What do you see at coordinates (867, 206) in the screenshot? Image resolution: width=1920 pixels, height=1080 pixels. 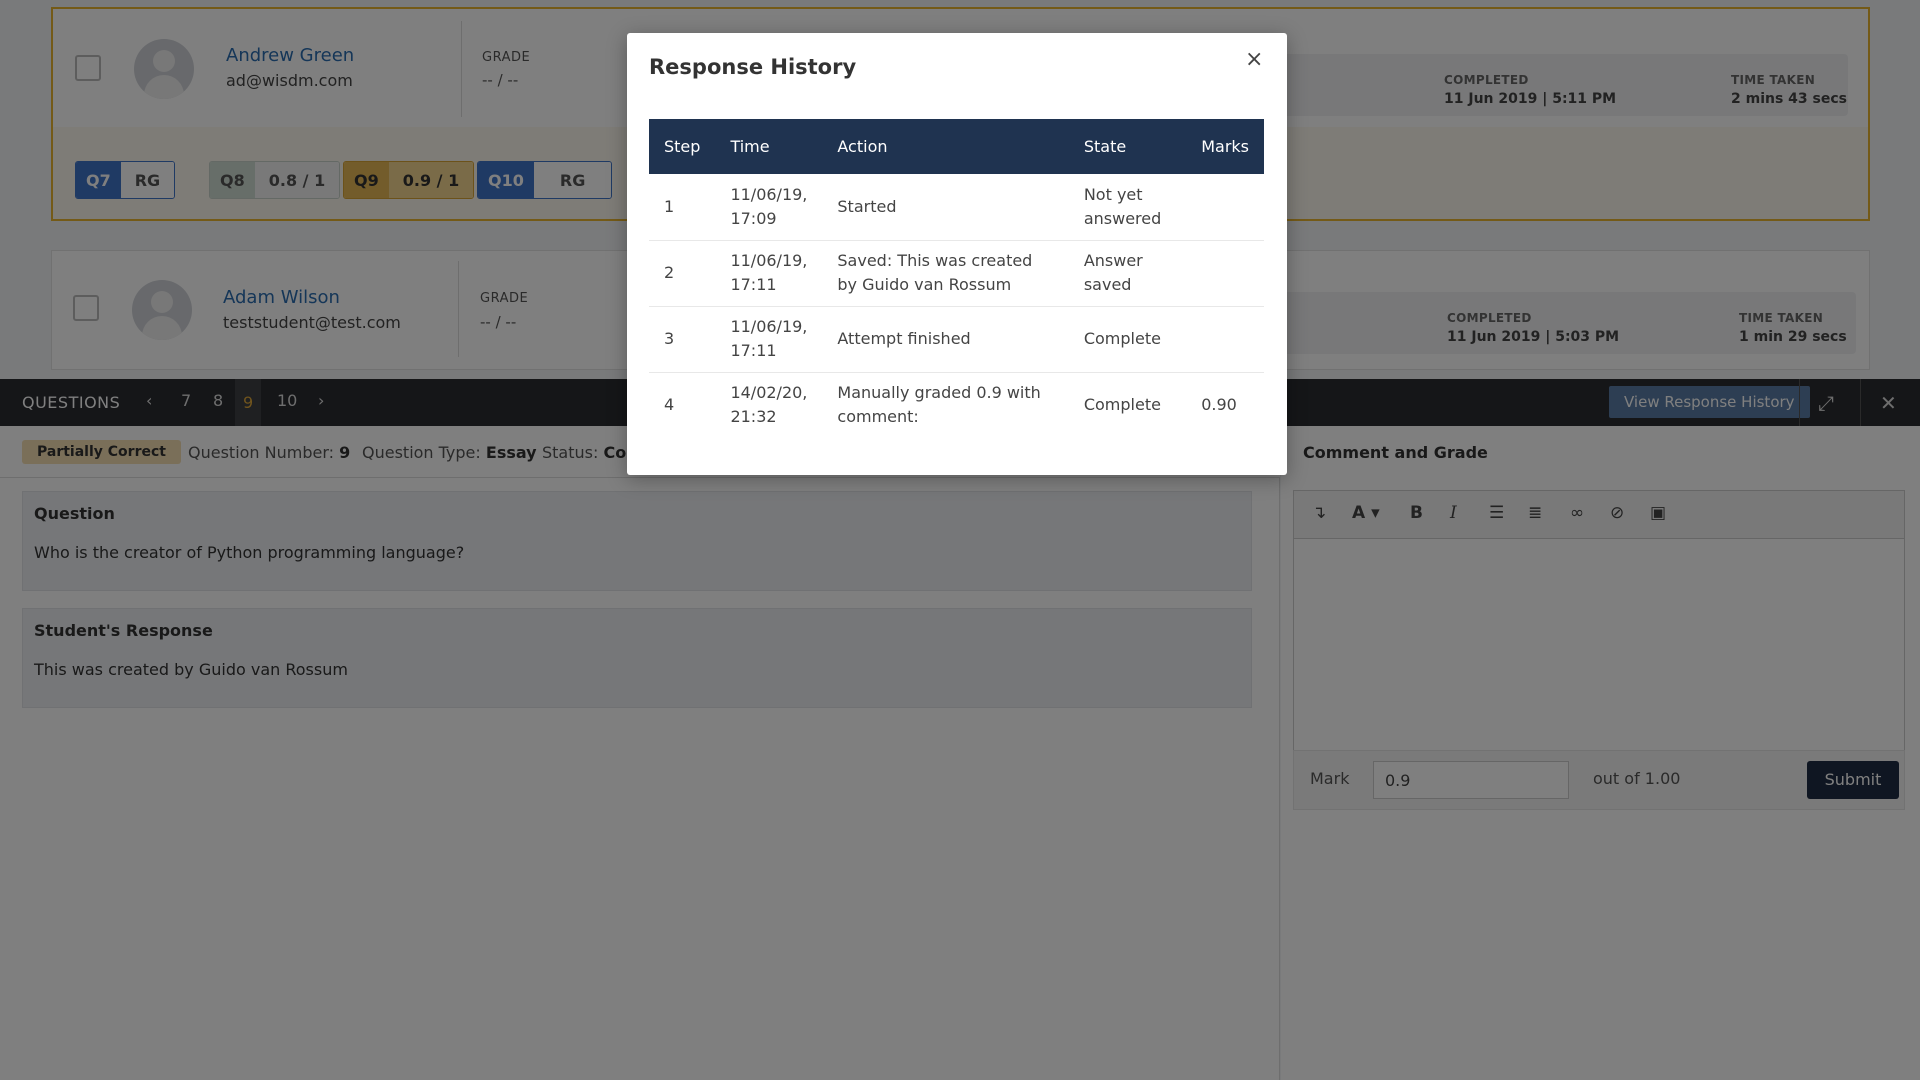 I see `action-line: Started` at bounding box center [867, 206].